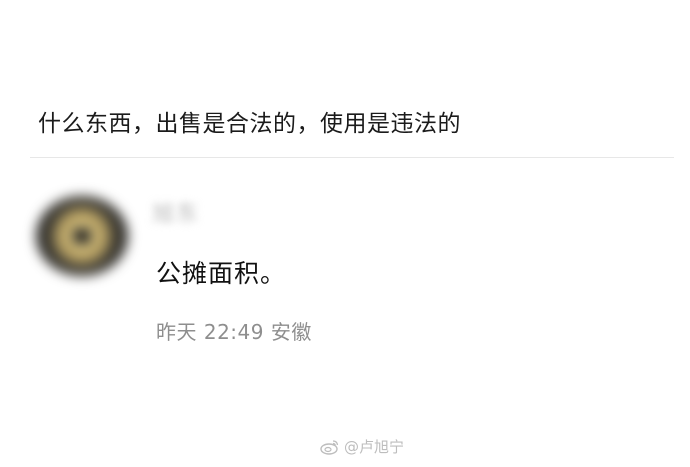 This screenshot has height=467, width=690. I want to click on watermark: @卢旭宁, so click(362, 446).